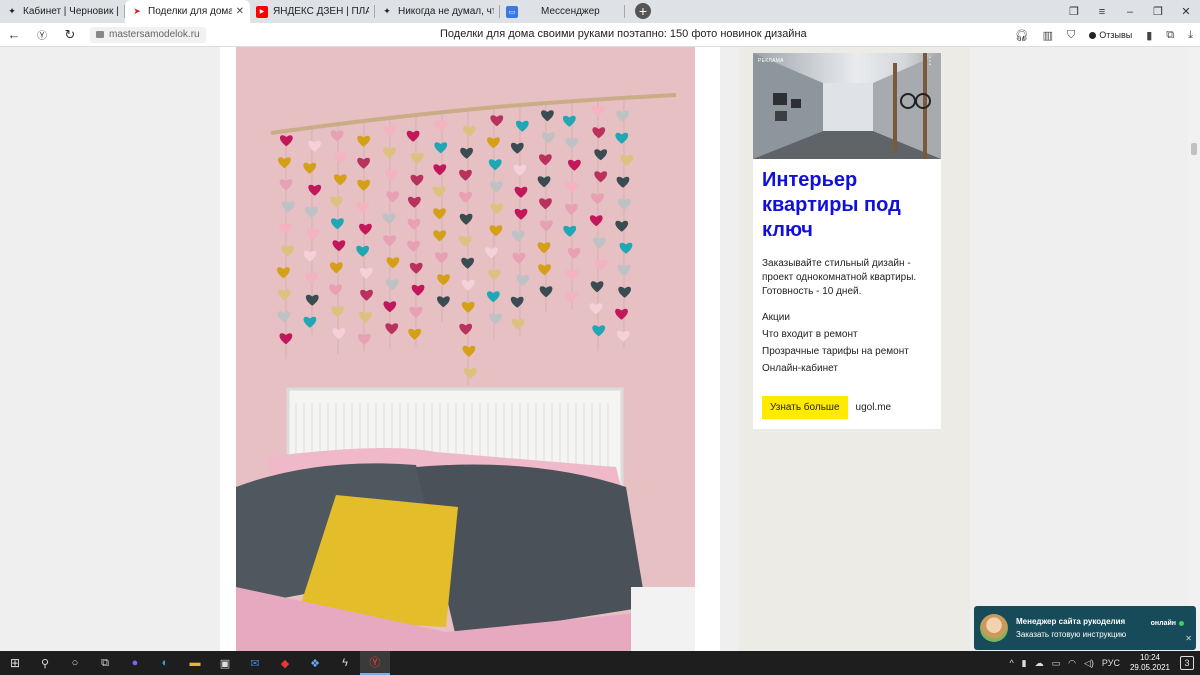 This screenshot has height=675, width=1200. I want to click on ad-title: Интерьер квартиры под ключ, so click(847, 205).